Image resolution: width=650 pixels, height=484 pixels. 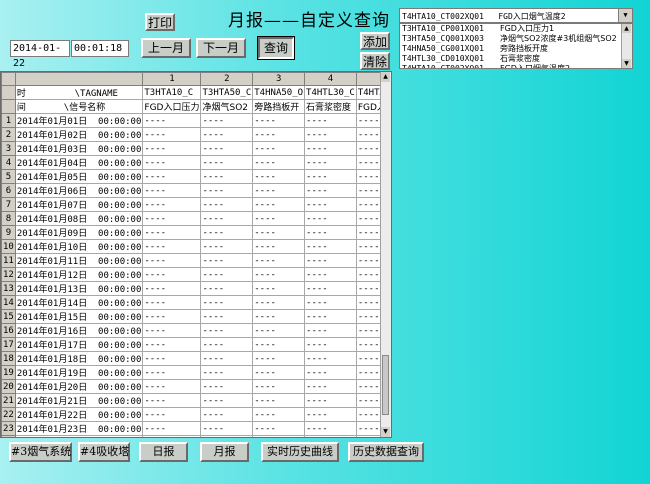 What do you see at coordinates (516, 39) in the screenshot?
I see `tag-list-item: T3HTA50_CQ001XQ03 净烟气SO2浓度#3机组烟气SO2` at bounding box center [516, 39].